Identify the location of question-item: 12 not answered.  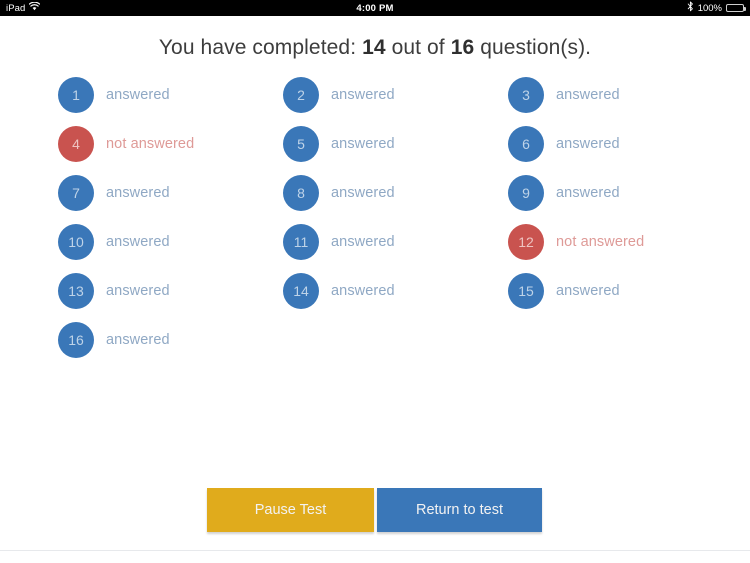
(620, 241).